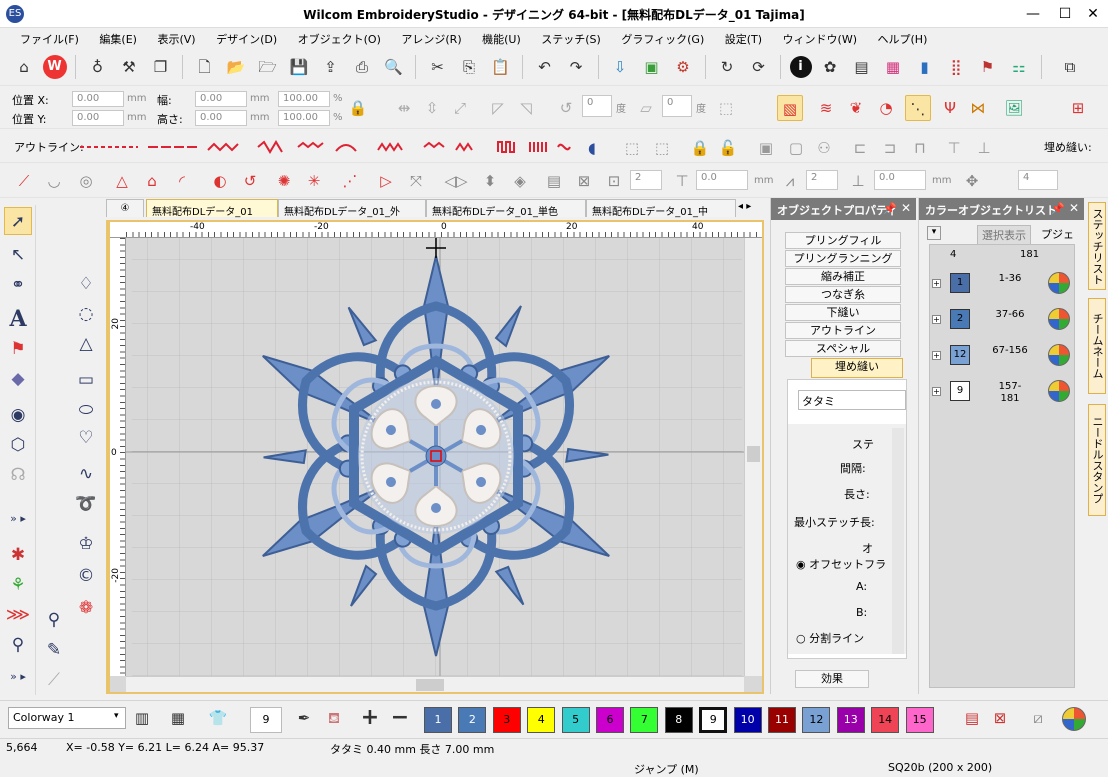  I want to click on param1-input: 2, so click(646, 180).